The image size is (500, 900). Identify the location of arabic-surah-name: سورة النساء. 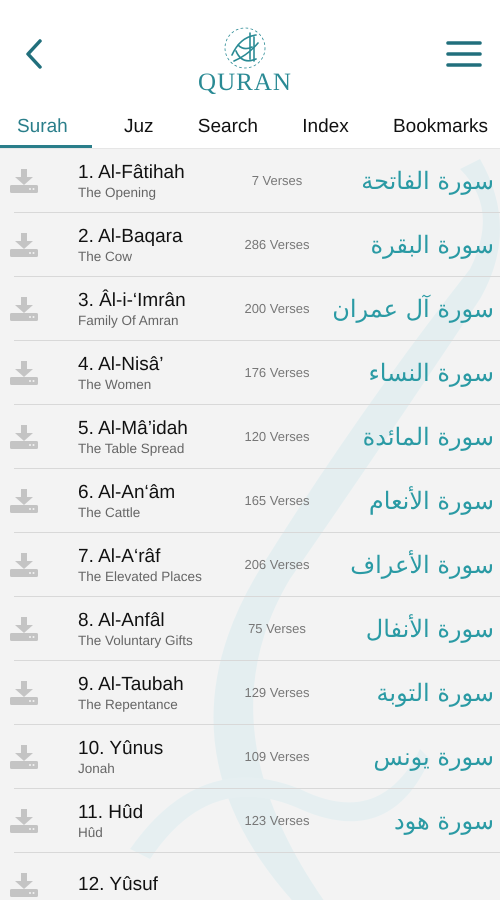
(431, 372).